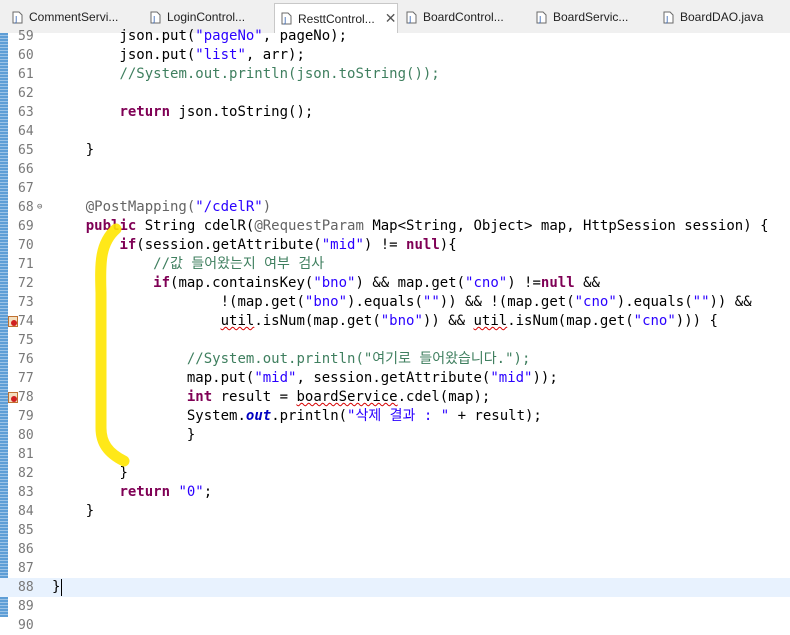 This screenshot has width=790, height=635. I want to click on code-line: 81, so click(395, 454).